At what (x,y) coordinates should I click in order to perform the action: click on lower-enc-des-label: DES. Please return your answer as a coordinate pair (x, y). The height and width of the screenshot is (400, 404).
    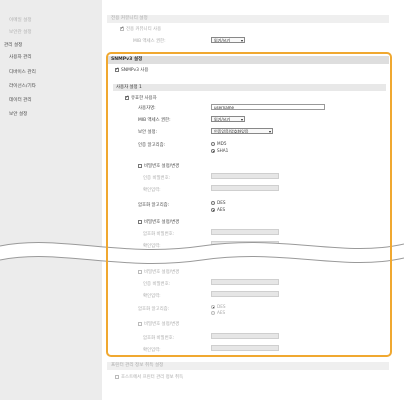
    Looking at the image, I should click on (221, 306).